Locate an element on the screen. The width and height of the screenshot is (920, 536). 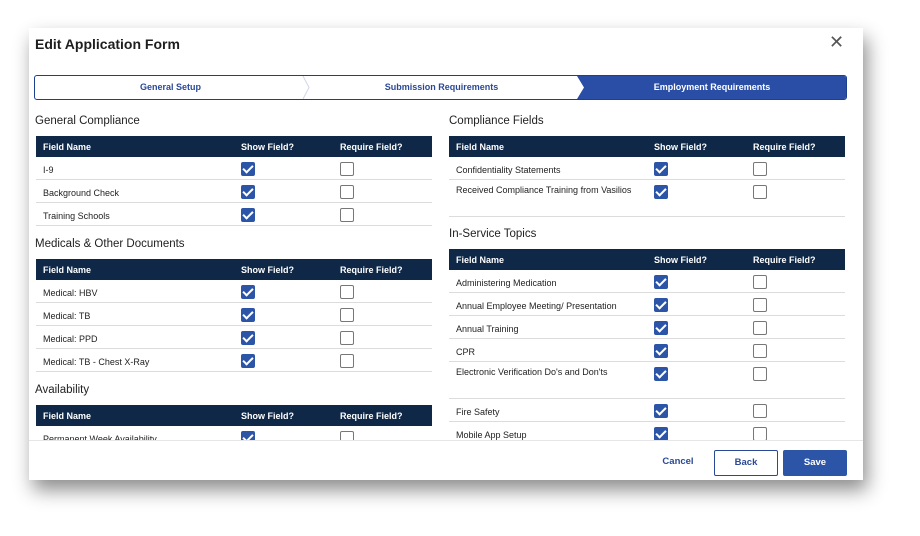
modal-footer: Cancel Back Save is located at coordinates (446, 460).